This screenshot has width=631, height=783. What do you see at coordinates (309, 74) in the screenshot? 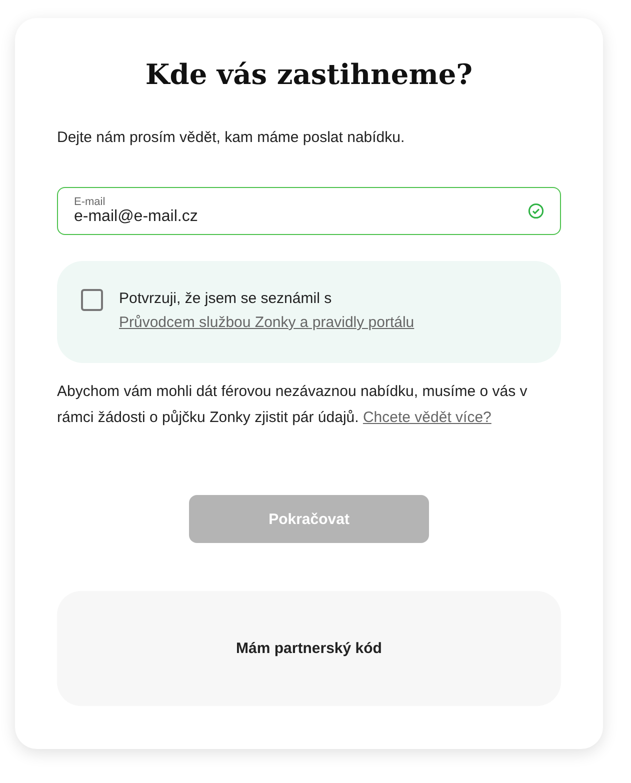
I see `page-title: Kde vás zastihneme?` at bounding box center [309, 74].